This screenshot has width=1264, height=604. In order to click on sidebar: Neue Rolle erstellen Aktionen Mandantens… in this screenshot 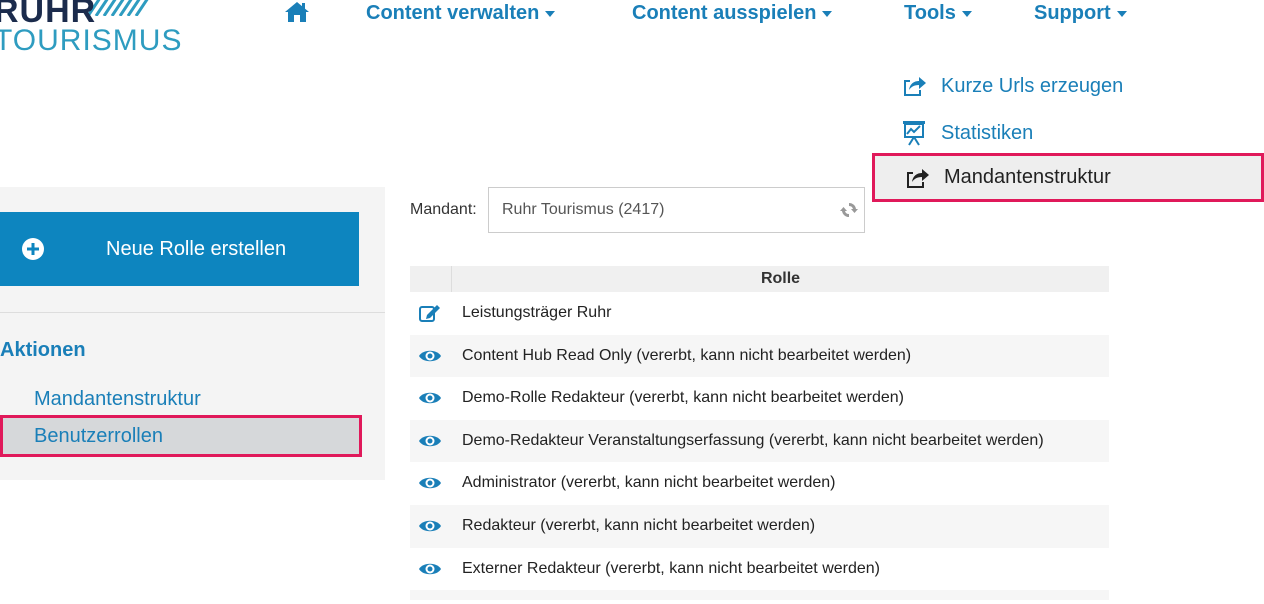, I will do `click(192, 333)`.